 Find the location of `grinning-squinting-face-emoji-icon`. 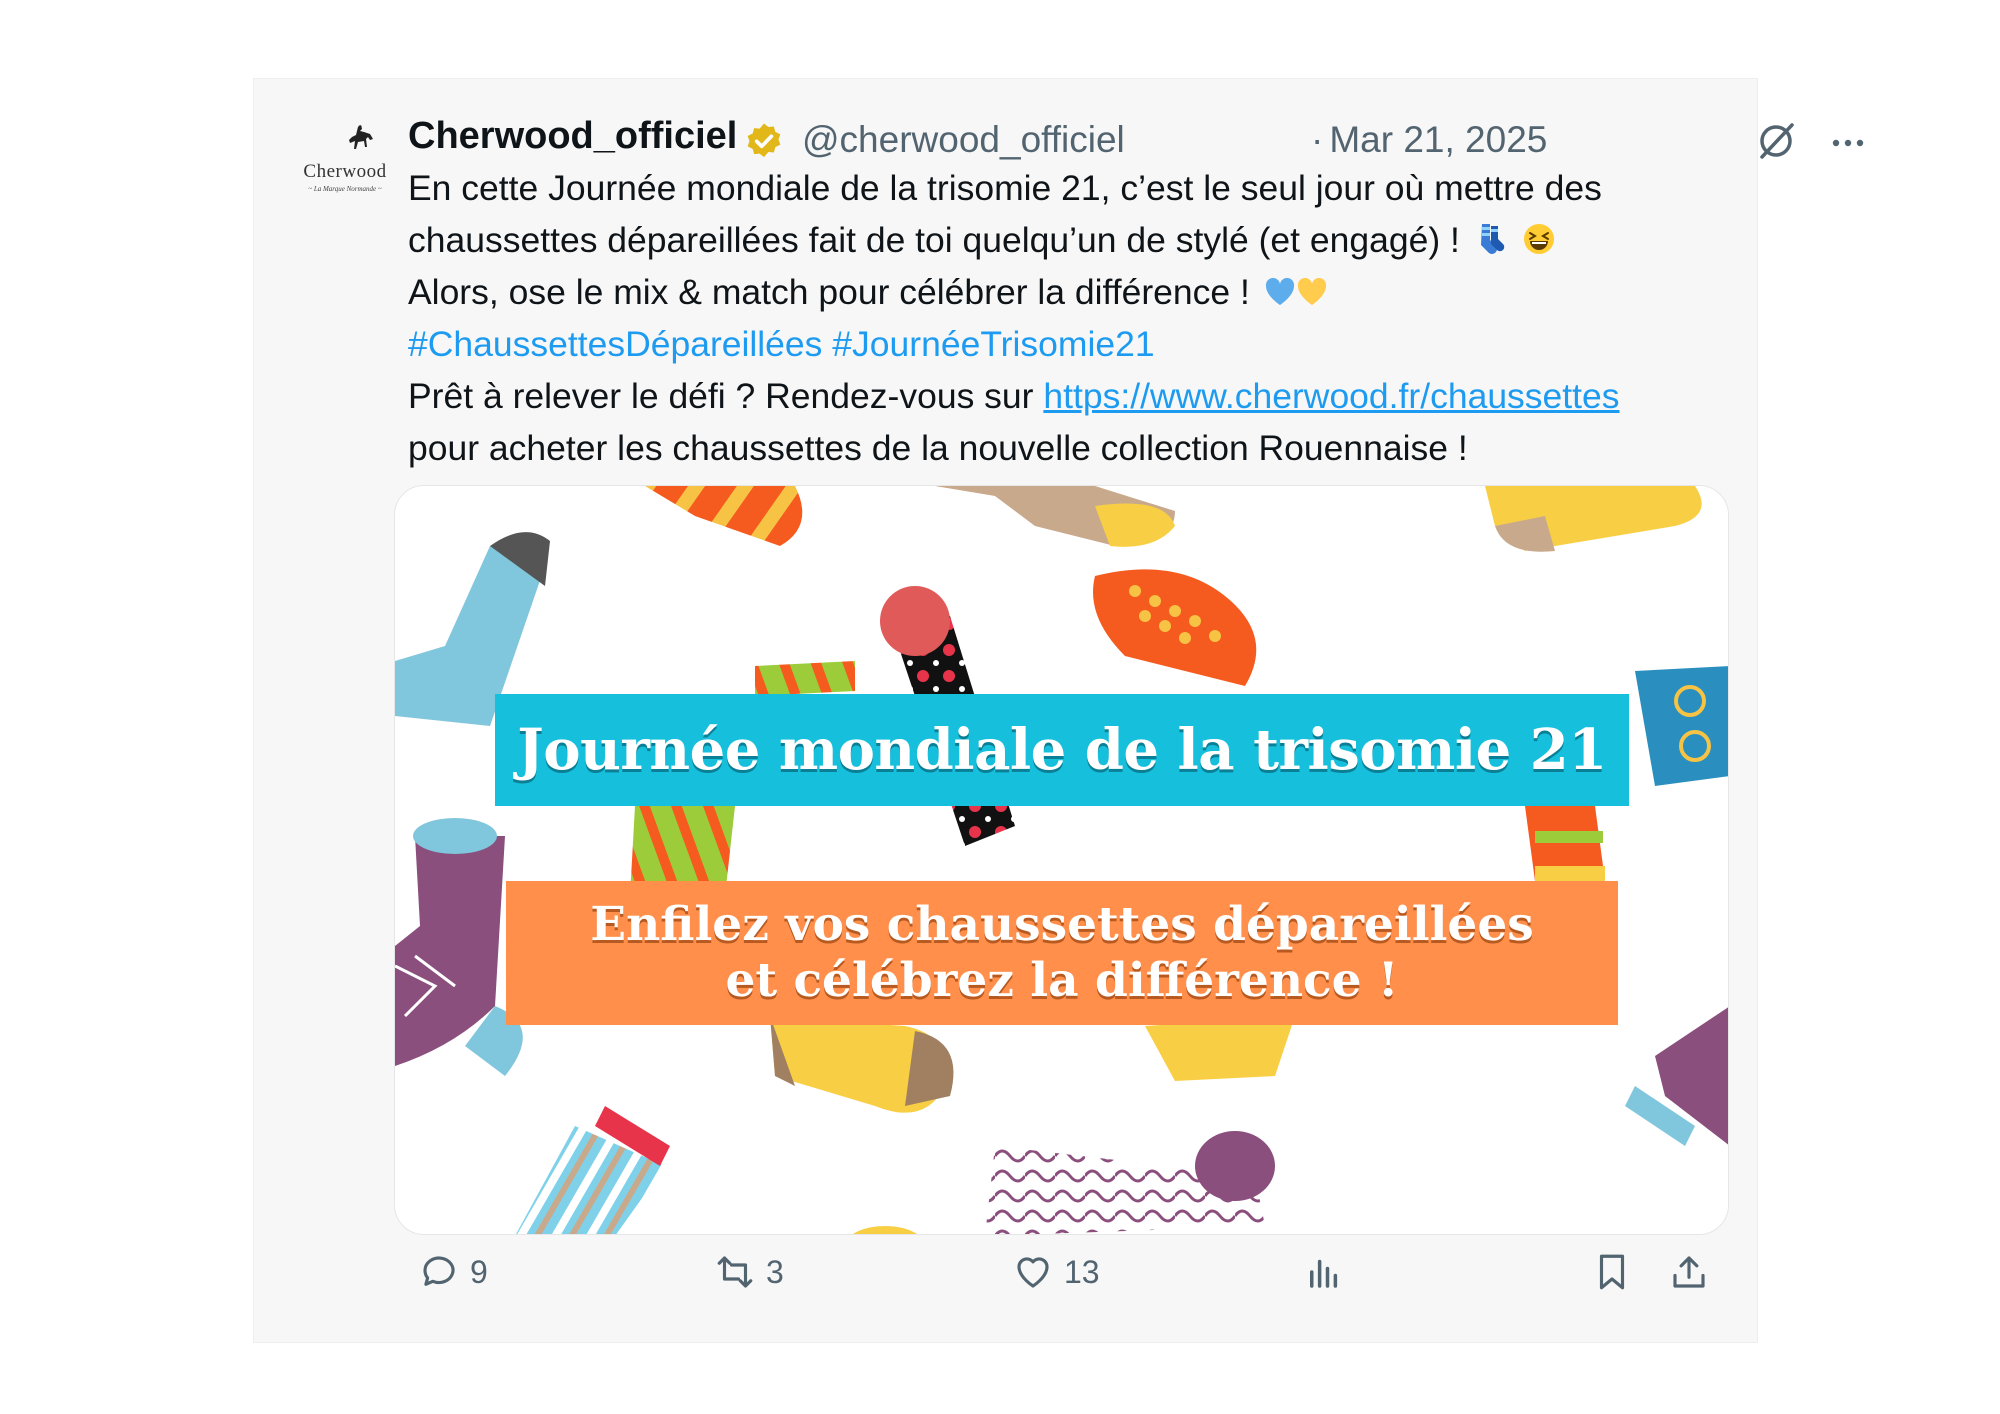

grinning-squinting-face-emoji-icon is located at coordinates (1538, 239).